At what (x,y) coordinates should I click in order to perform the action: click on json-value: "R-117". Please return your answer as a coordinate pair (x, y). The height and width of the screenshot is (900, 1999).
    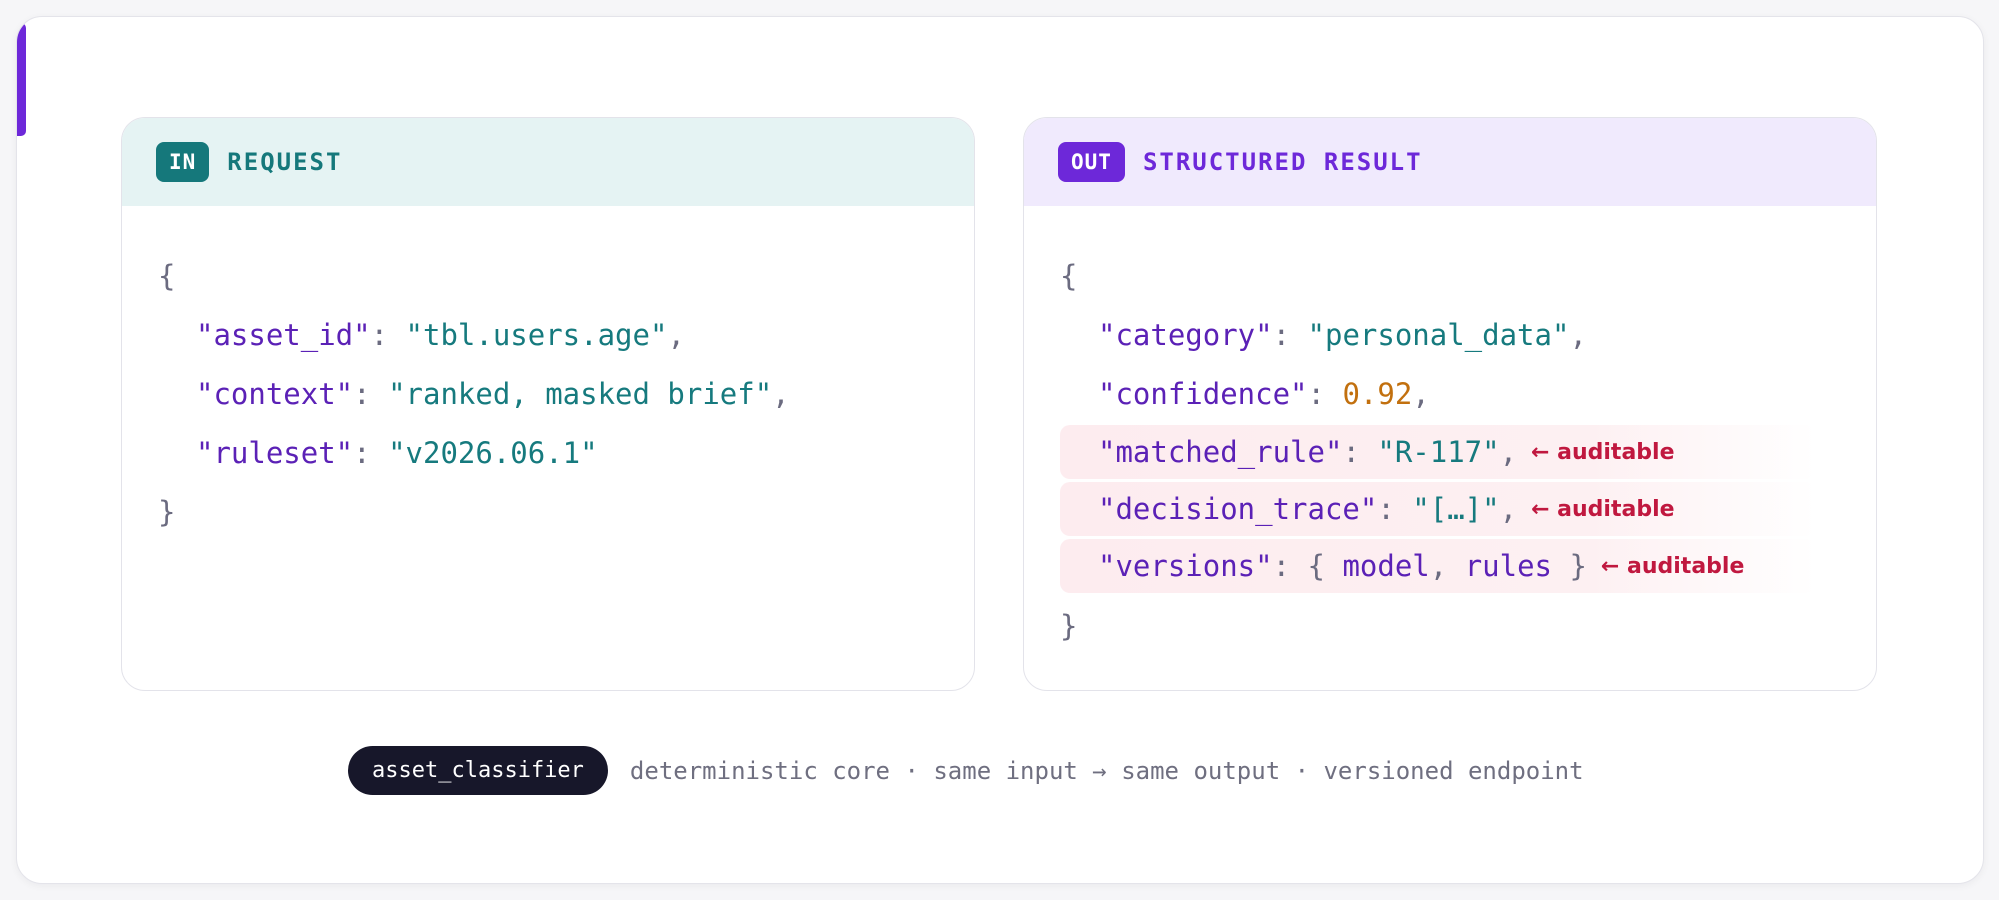
    Looking at the image, I should click on (1438, 452).